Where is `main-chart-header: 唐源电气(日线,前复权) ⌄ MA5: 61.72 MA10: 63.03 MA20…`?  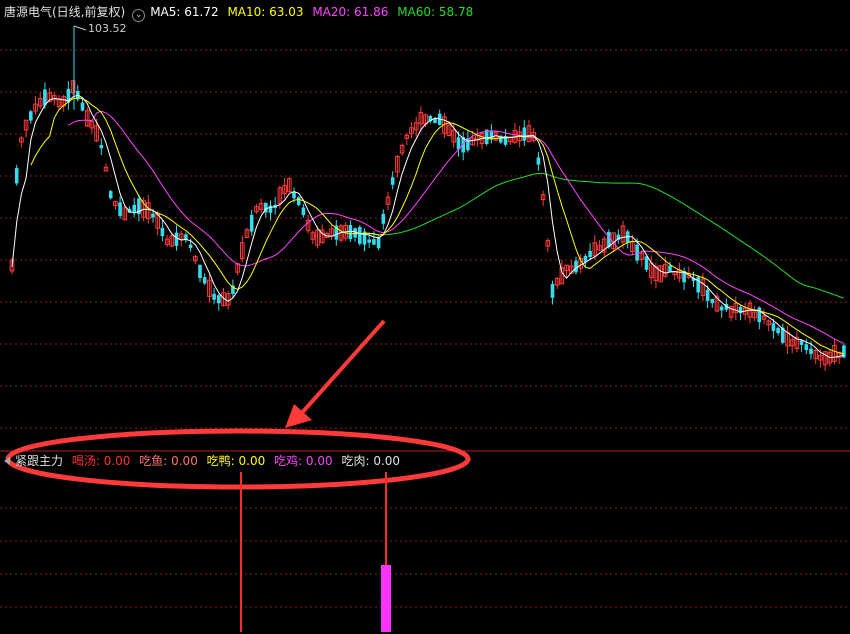
main-chart-header: 唐源电气(日线,前复权) ⌄ MA5: 61.72 MA10: 63.03 MA20… is located at coordinates (241, 13).